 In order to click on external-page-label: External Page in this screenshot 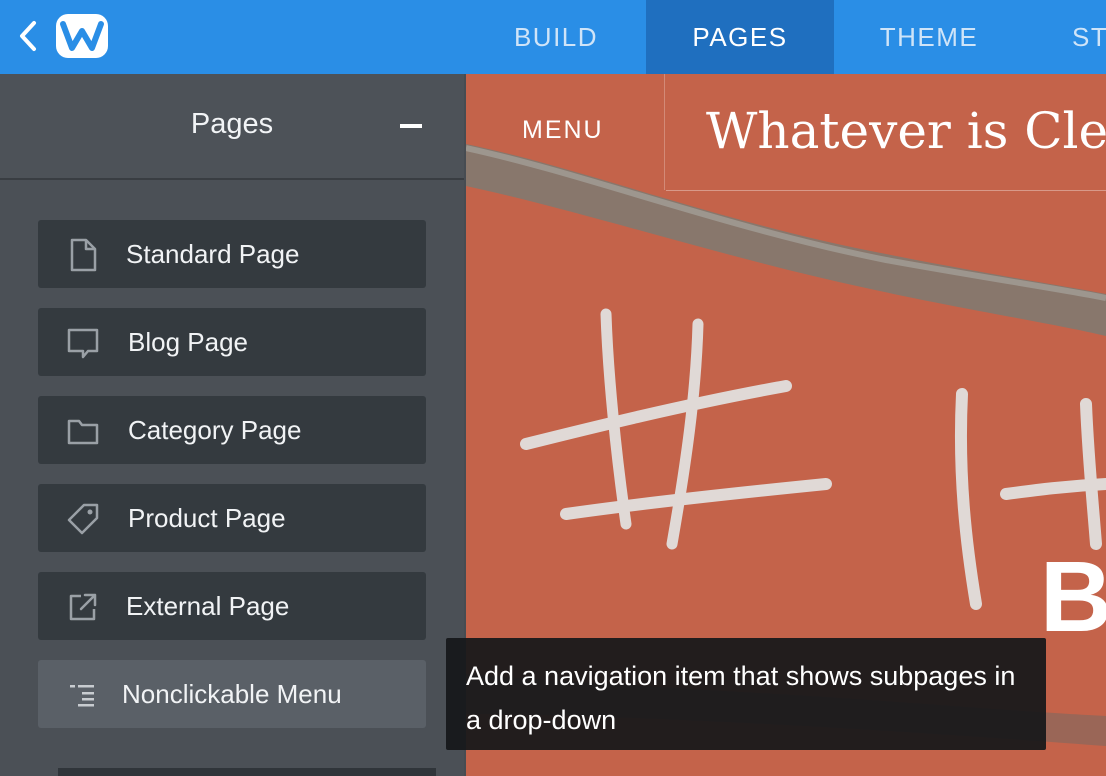, I will do `click(208, 606)`.